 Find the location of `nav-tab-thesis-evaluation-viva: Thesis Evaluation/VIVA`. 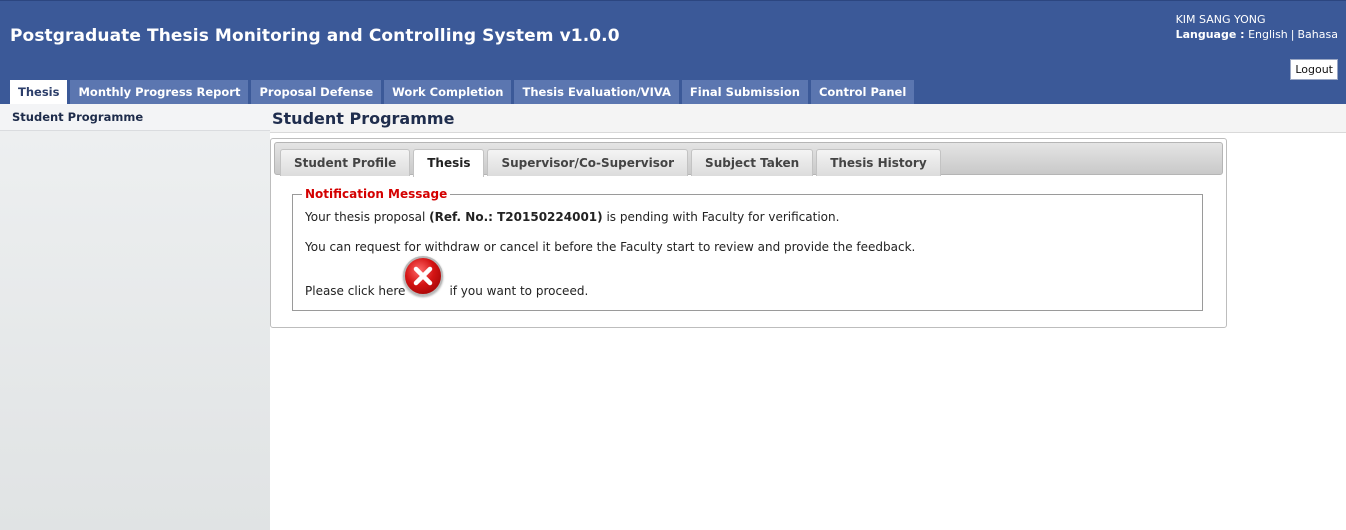

nav-tab-thesis-evaluation-viva: Thesis Evaluation/VIVA is located at coordinates (596, 92).